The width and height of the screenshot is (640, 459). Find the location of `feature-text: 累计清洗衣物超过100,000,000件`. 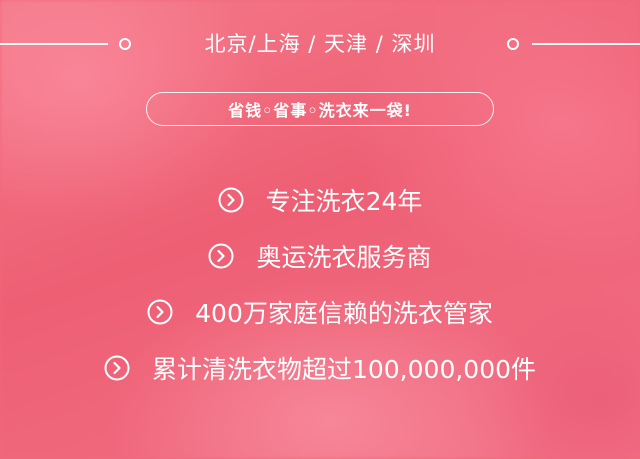

feature-text: 累计清洗衣物超过100,000,000件 is located at coordinates (344, 369).